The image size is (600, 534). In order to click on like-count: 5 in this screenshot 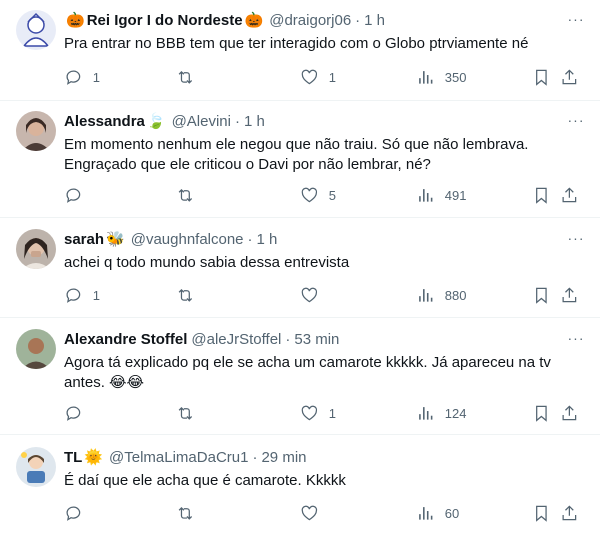, I will do `click(332, 195)`.